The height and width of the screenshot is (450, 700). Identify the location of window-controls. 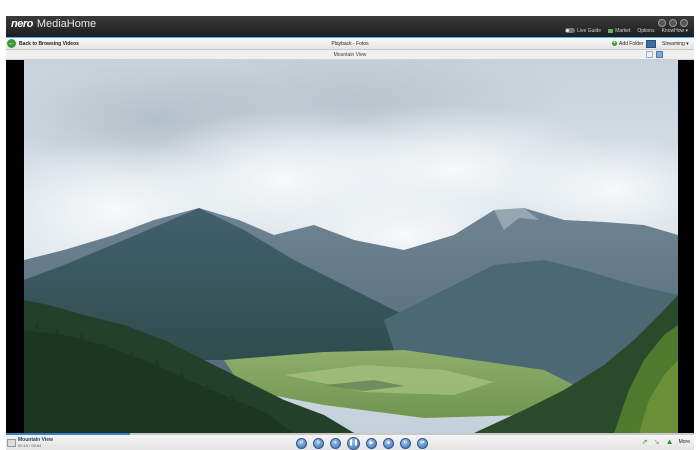
(673, 23).